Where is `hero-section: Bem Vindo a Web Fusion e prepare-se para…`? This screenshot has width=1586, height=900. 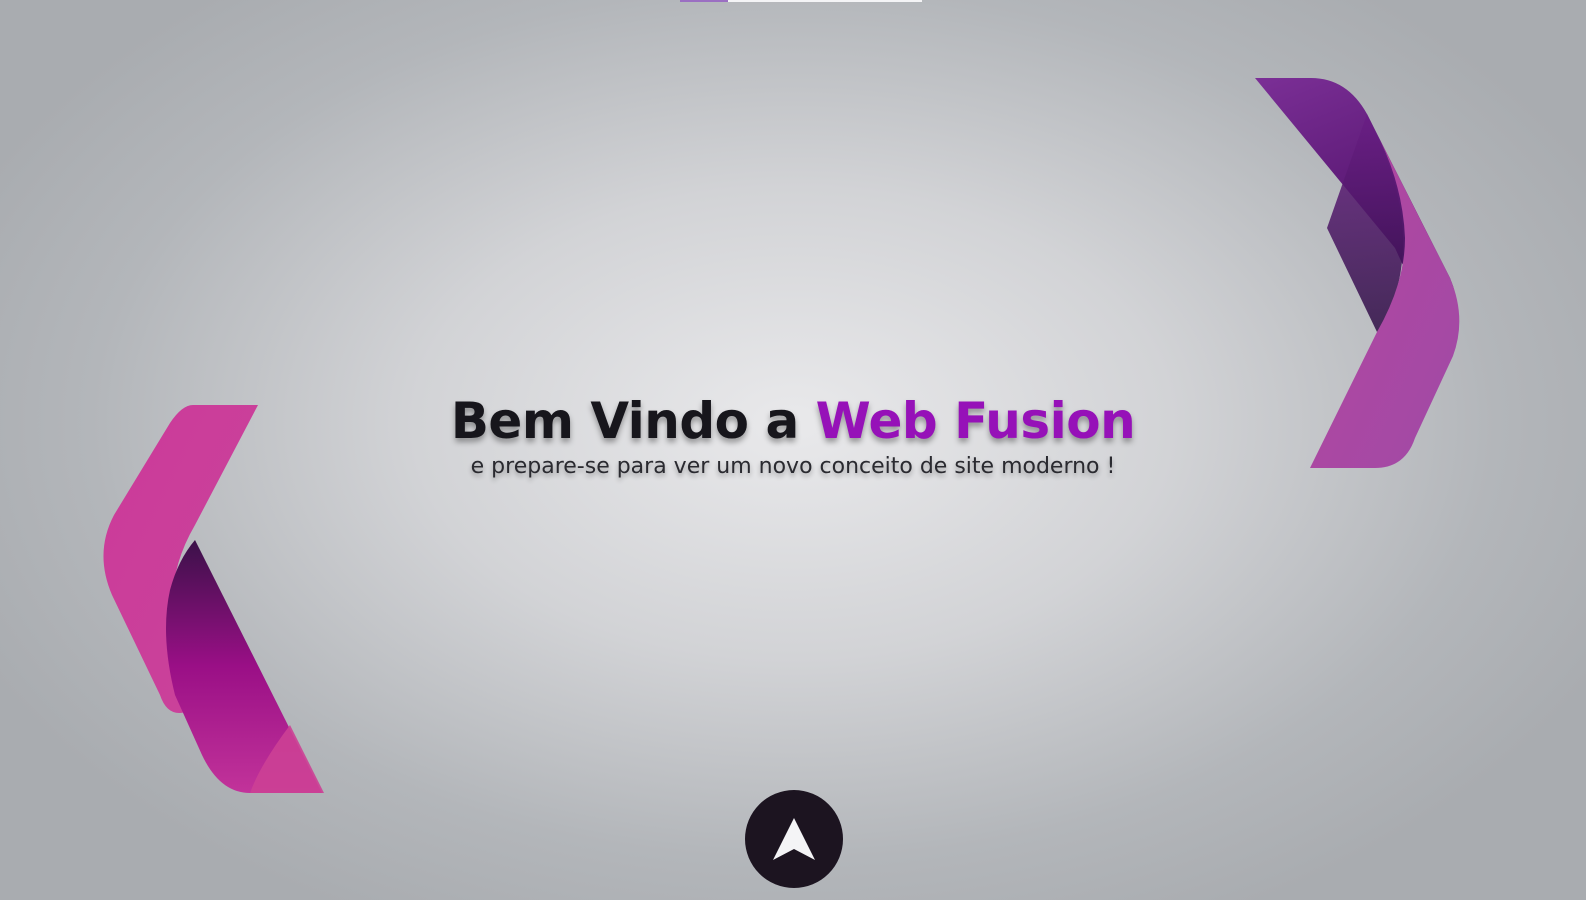
hero-section: Bem Vindo a Web Fusion e prepare-se para… is located at coordinates (793, 436).